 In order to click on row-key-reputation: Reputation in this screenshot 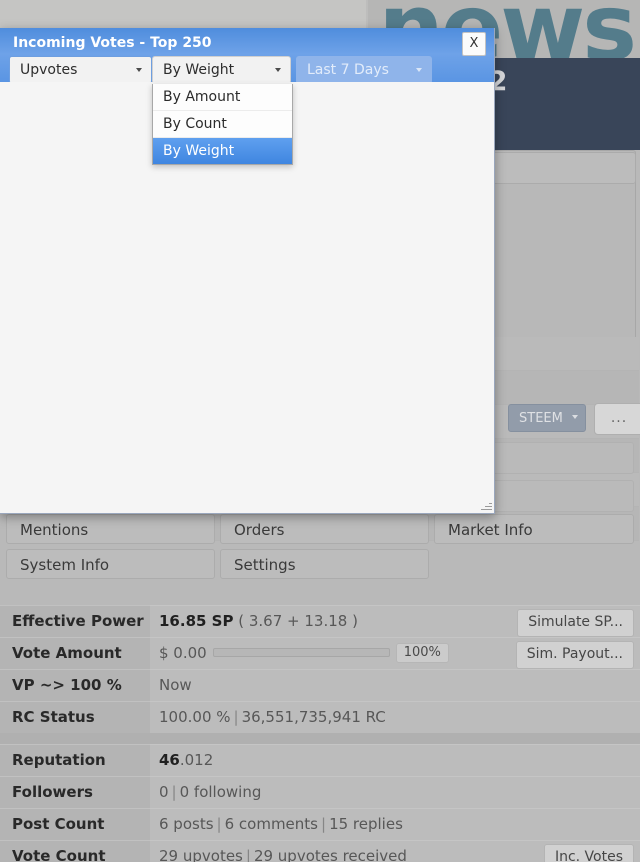, I will do `click(75, 760)`.